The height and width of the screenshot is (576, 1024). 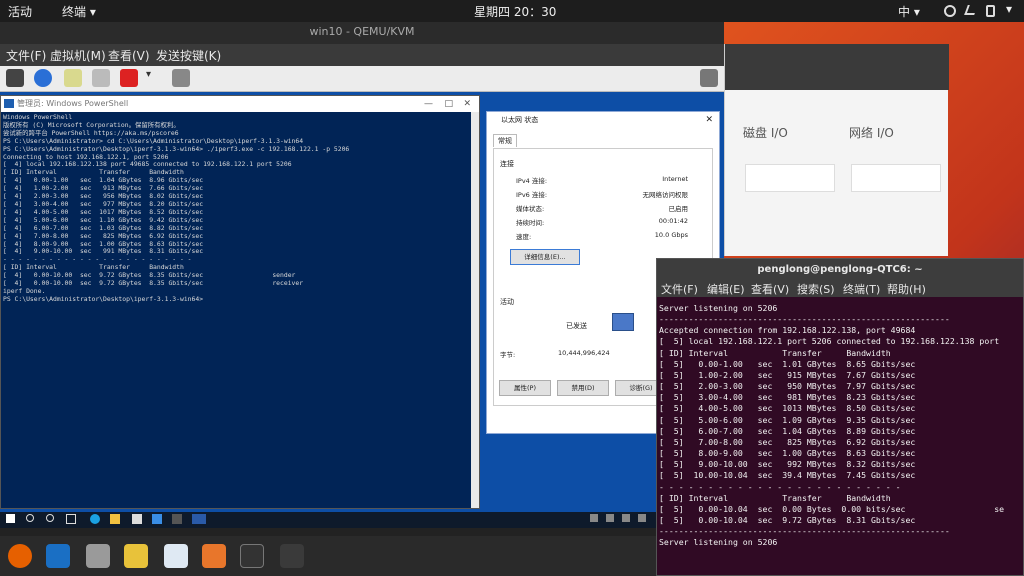 I want to click on terminal-menu-bar: 文件(F) 编辑(E) 查看(V) 搜索(S) 终端(T) 帮助(H), so click(x=840, y=289).